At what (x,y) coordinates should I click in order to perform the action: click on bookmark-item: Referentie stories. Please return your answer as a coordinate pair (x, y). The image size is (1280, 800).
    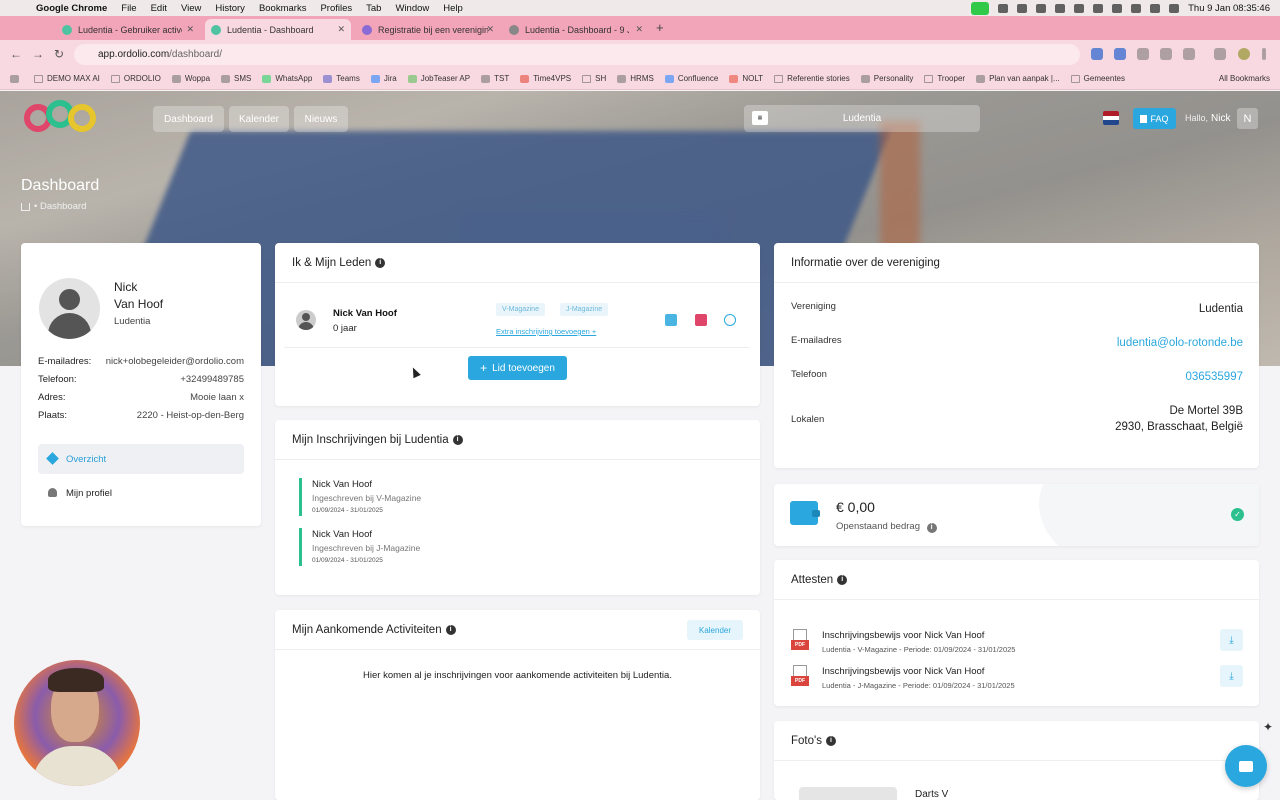
    Looking at the image, I should click on (812, 78).